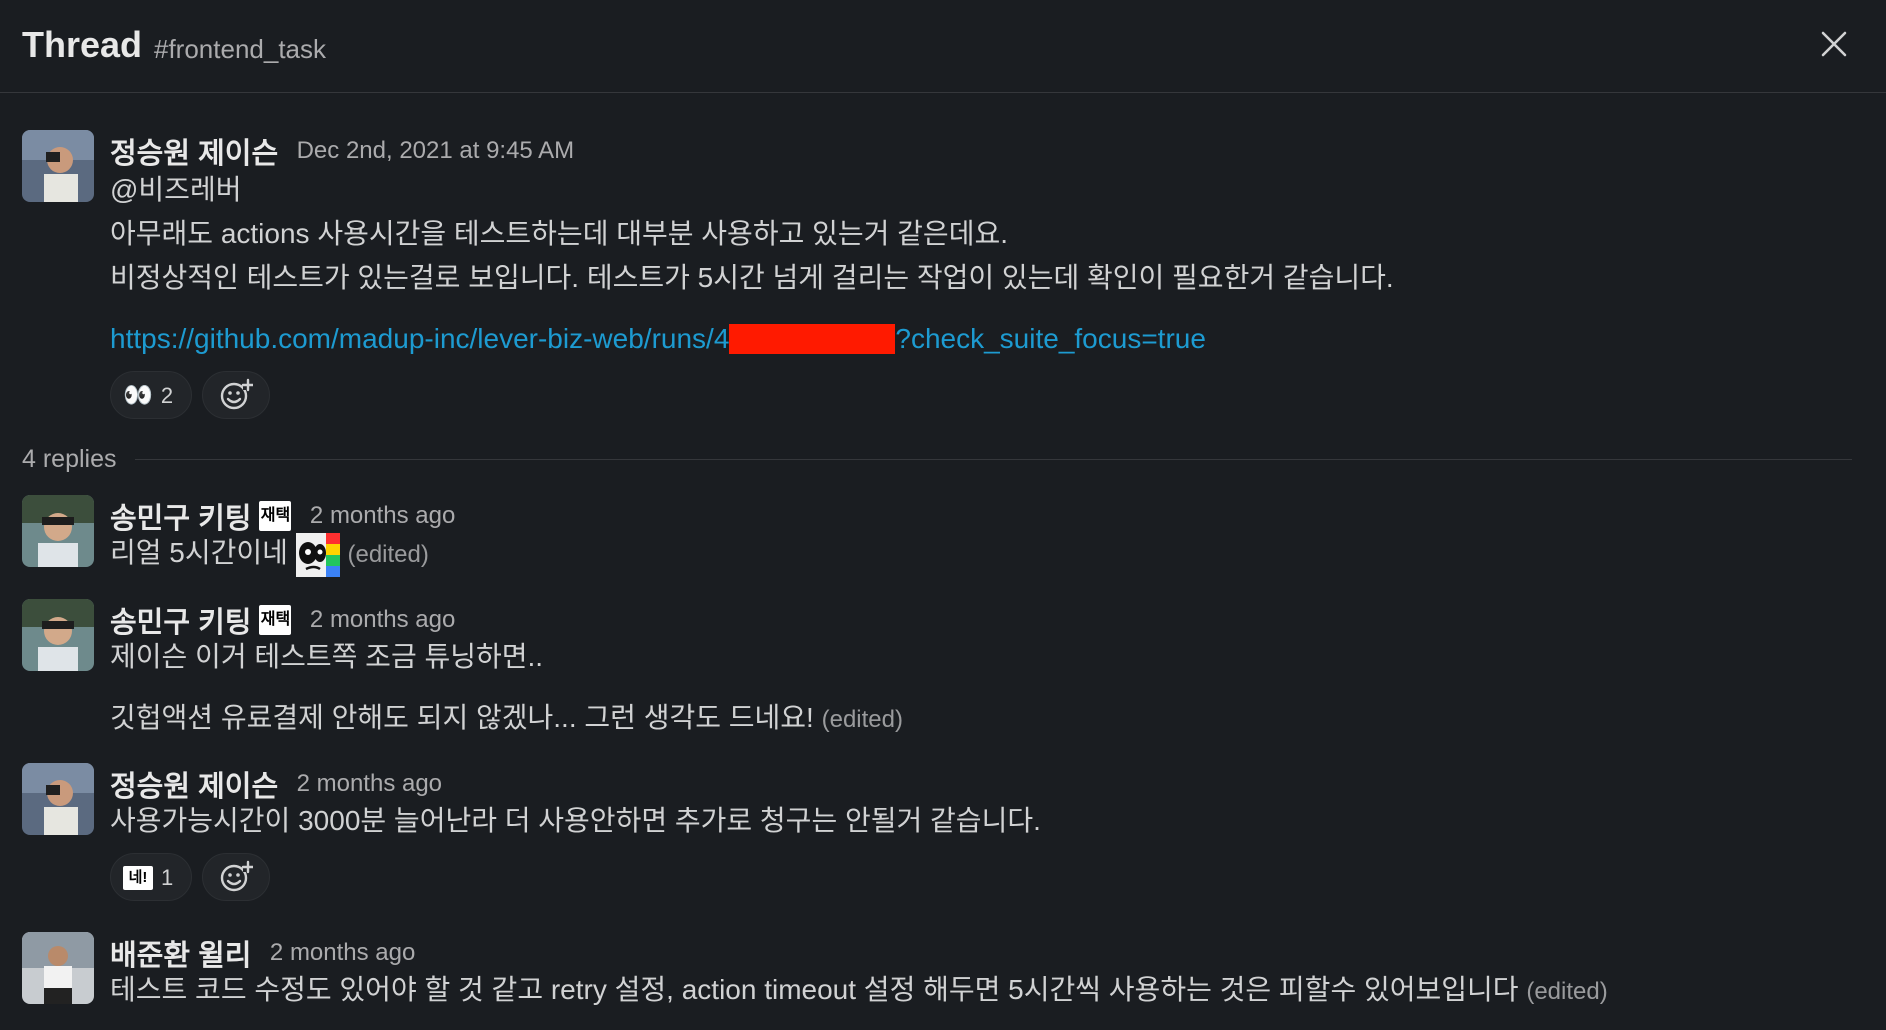 The height and width of the screenshot is (1030, 1886). Describe the element at coordinates (980, 877) in the screenshot. I see `reactions: 네! 1` at that location.